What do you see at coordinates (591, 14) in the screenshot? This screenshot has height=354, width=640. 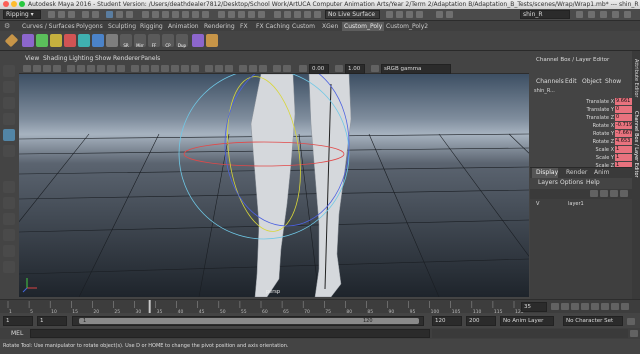 I see `modeling-toolkit-icon` at bounding box center [591, 14].